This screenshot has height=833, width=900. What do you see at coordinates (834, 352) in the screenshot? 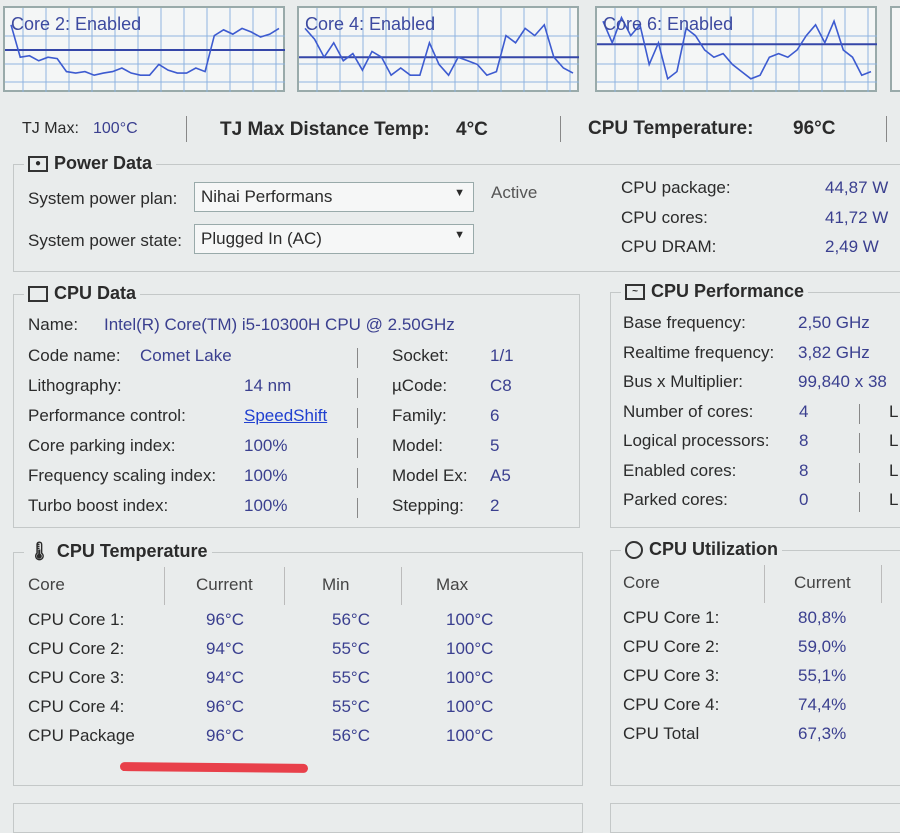
I see `perf-value: 3,82 GHz` at bounding box center [834, 352].